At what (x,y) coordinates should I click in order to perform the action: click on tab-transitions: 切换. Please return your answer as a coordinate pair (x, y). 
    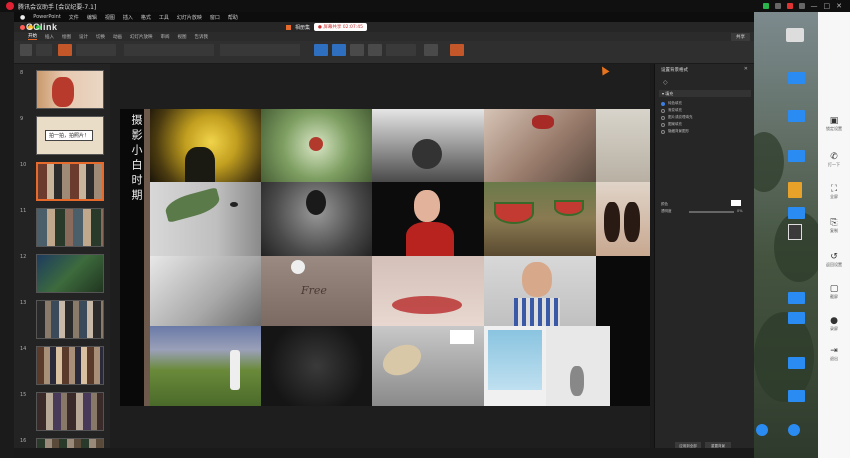
    Looking at the image, I should click on (100, 37).